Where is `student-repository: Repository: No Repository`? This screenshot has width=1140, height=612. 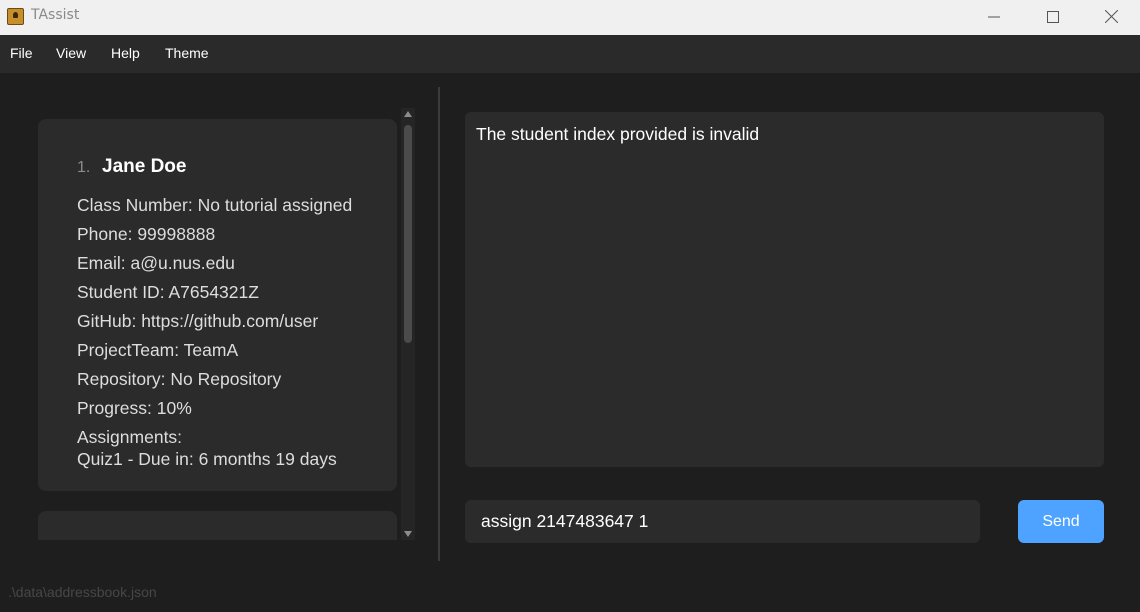
student-repository: Repository: No Repository is located at coordinates (179, 379).